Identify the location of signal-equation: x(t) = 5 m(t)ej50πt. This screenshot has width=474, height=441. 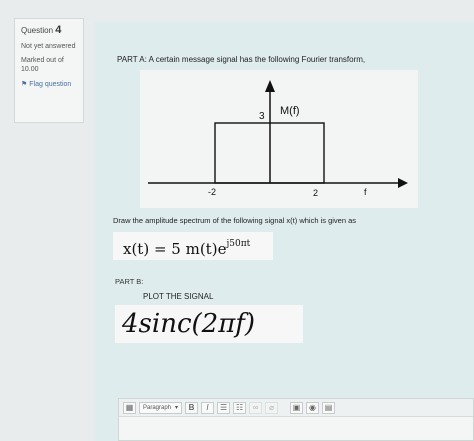
(193, 246).